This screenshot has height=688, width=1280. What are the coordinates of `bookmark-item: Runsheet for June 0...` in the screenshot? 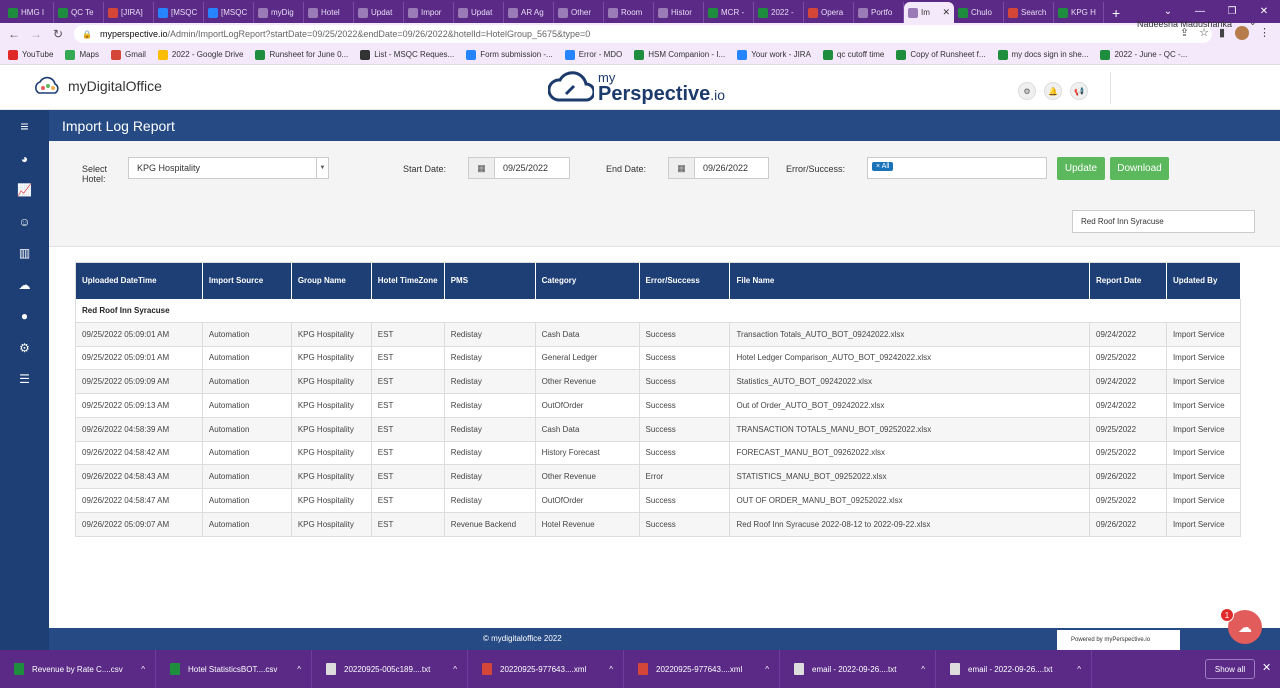 It's located at (301, 54).